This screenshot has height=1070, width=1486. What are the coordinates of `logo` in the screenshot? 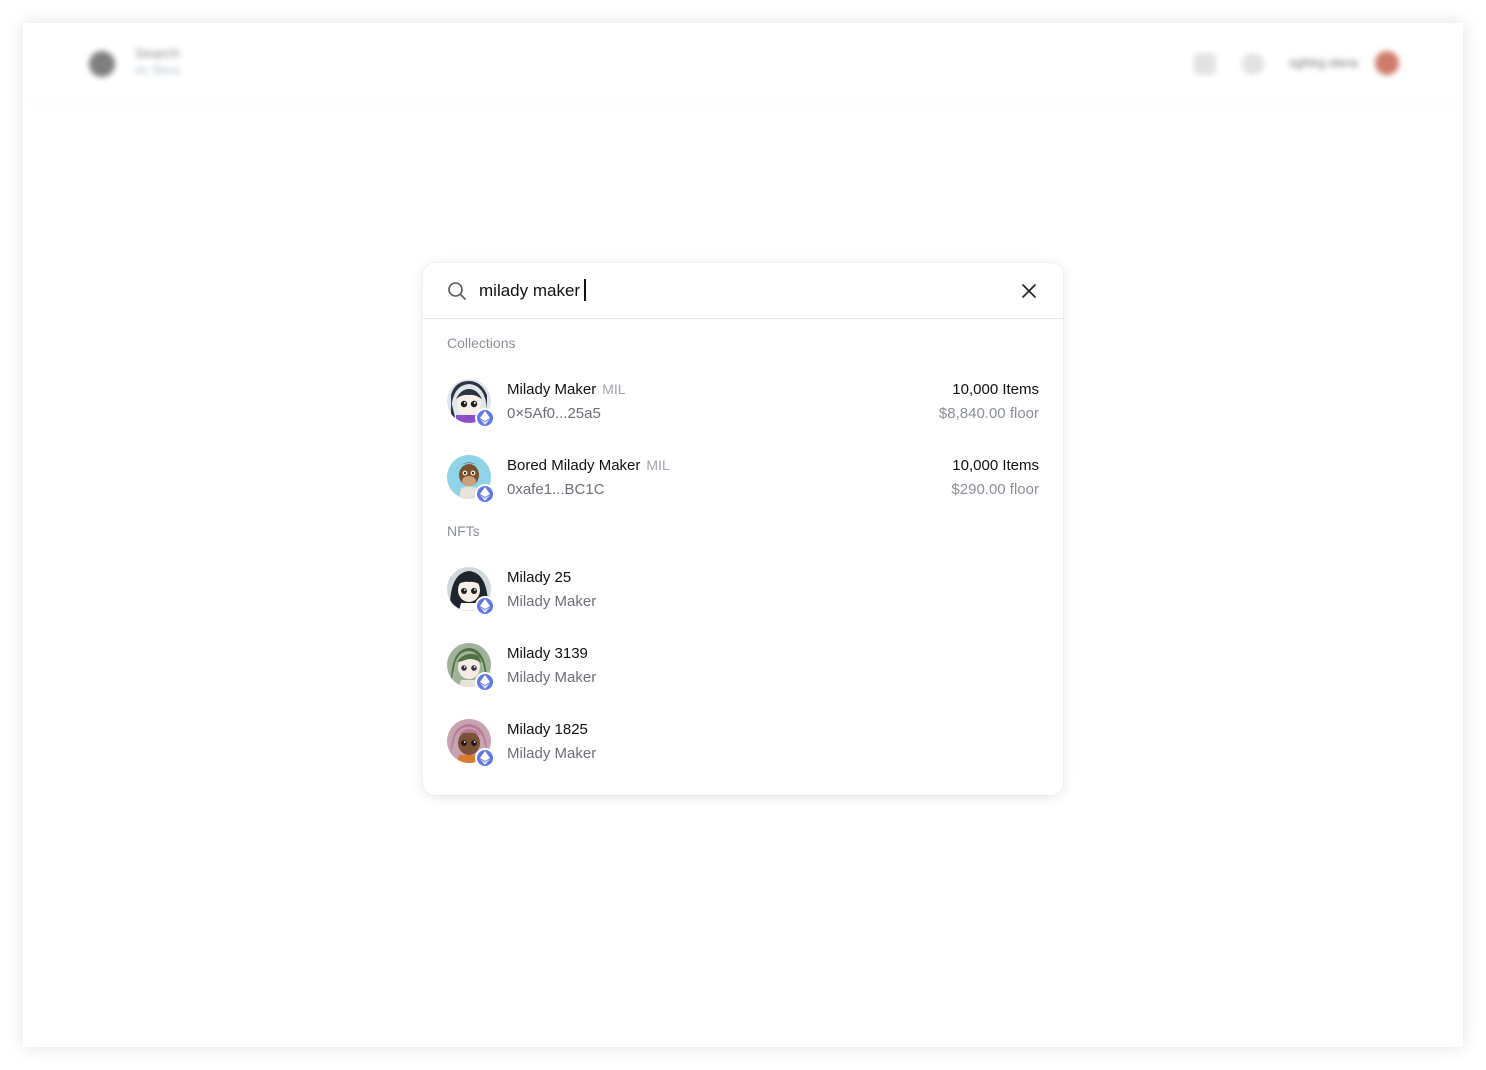 It's located at (102, 64).